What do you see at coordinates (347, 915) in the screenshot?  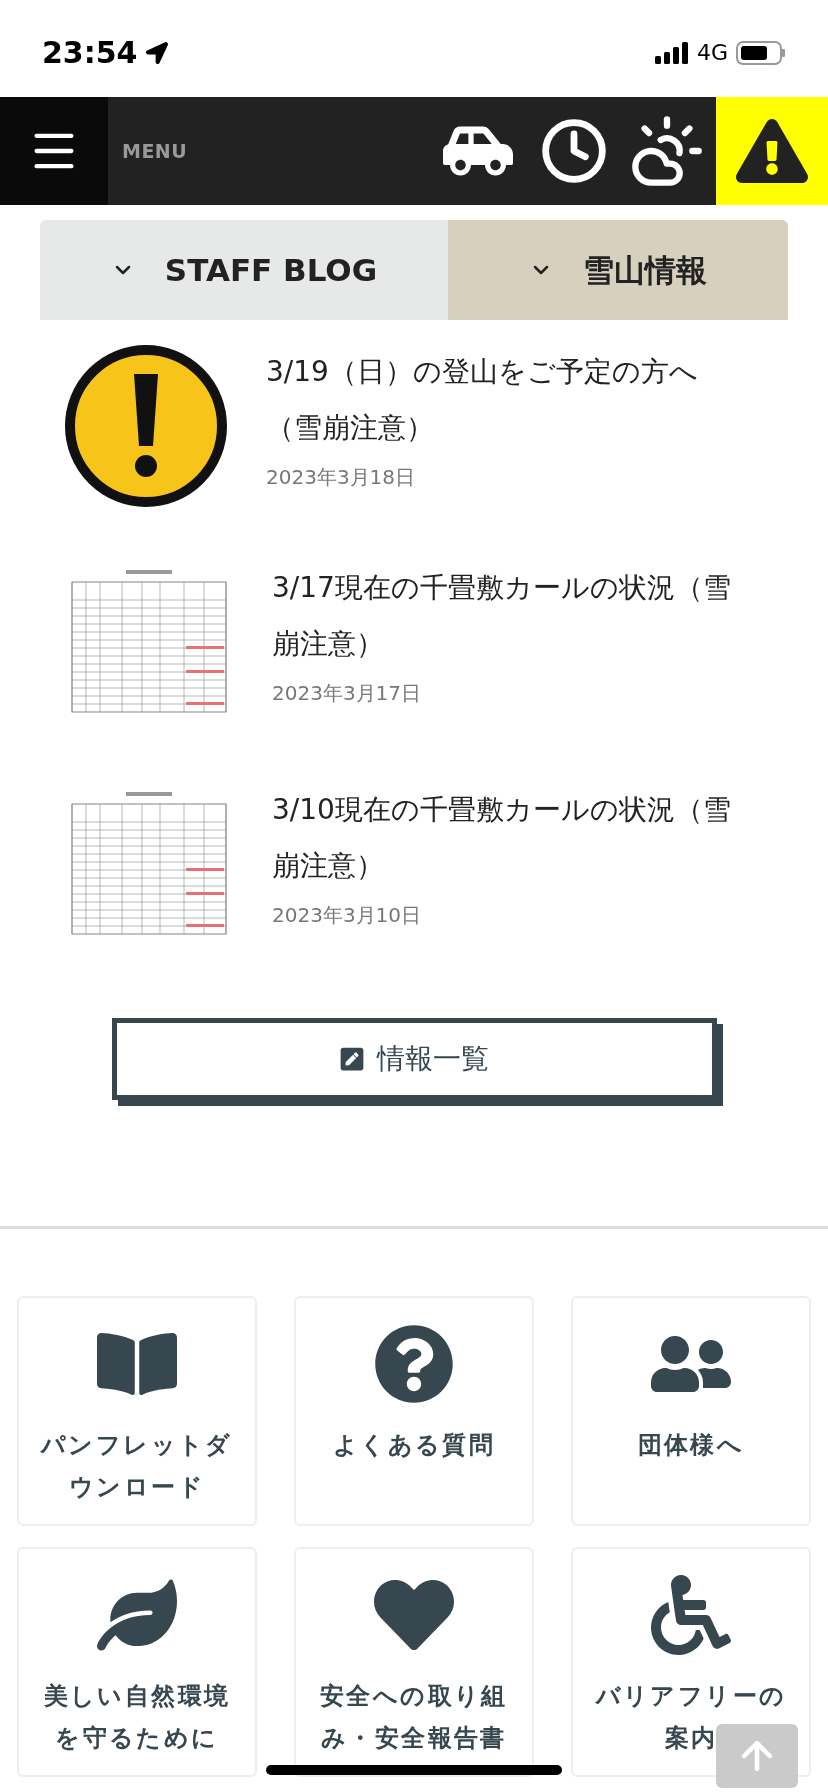 I see `post-date: 2023年3月10日` at bounding box center [347, 915].